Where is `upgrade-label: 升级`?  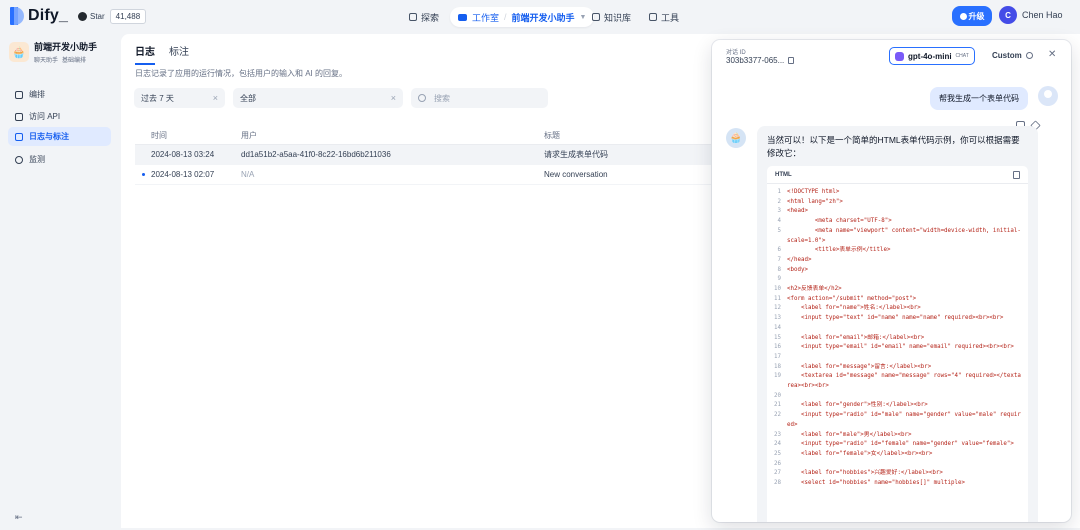 upgrade-label: 升级 is located at coordinates (976, 16).